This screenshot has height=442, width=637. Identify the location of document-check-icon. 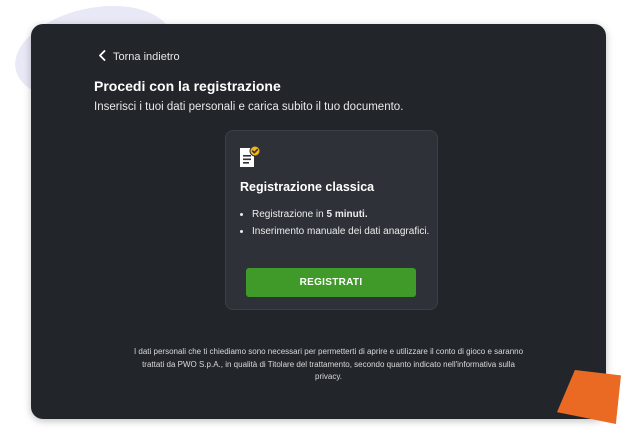
(250, 157).